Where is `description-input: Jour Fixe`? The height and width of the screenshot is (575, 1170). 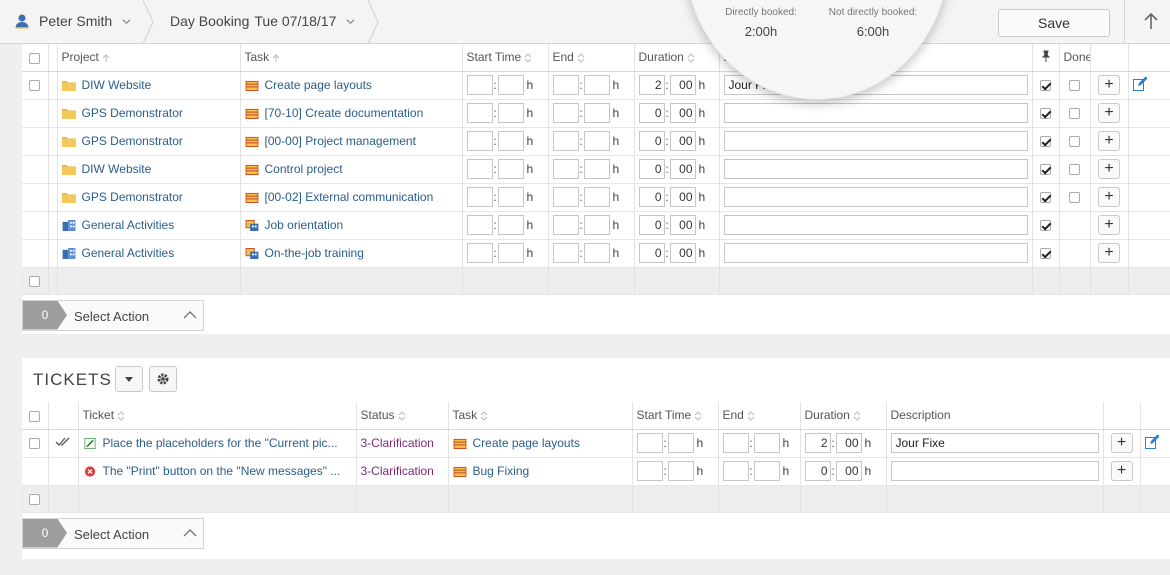 description-input: Jour Fixe is located at coordinates (994, 443).